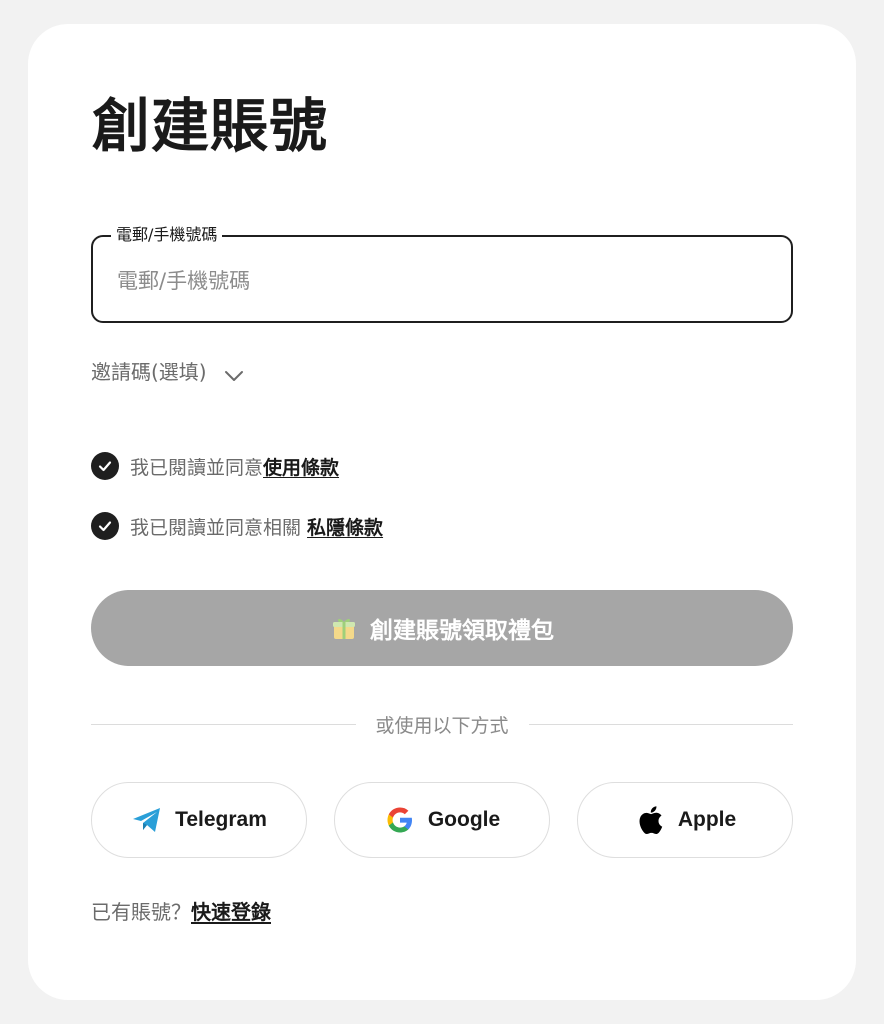 The image size is (884, 1024). What do you see at coordinates (437, 281) in the screenshot?
I see `account-input` at bounding box center [437, 281].